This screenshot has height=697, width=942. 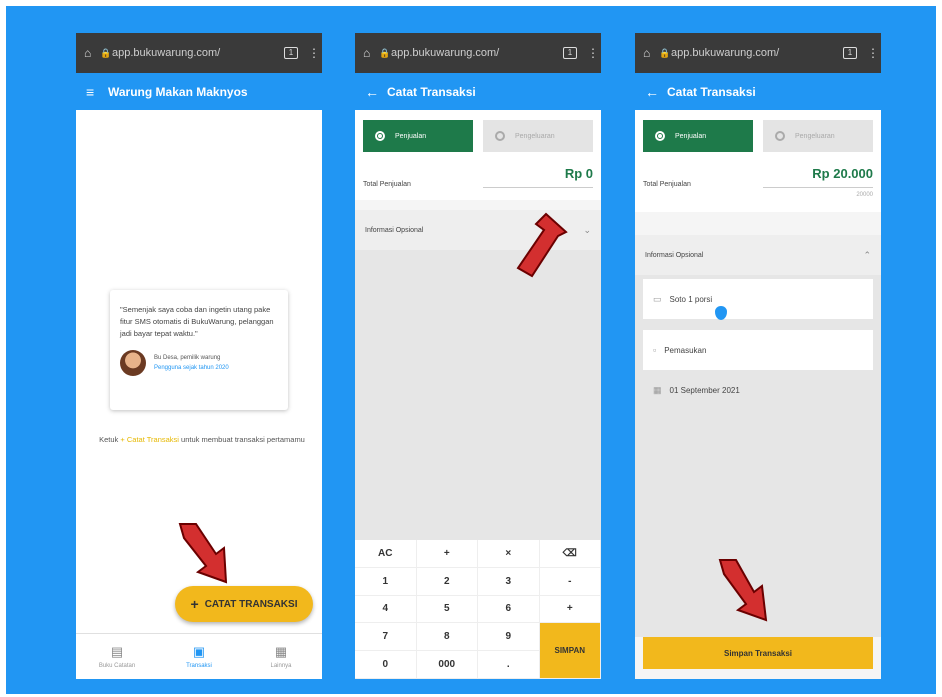 I want to click on author-role: Pengguna sejak tahun 2020, so click(x=191, y=368).